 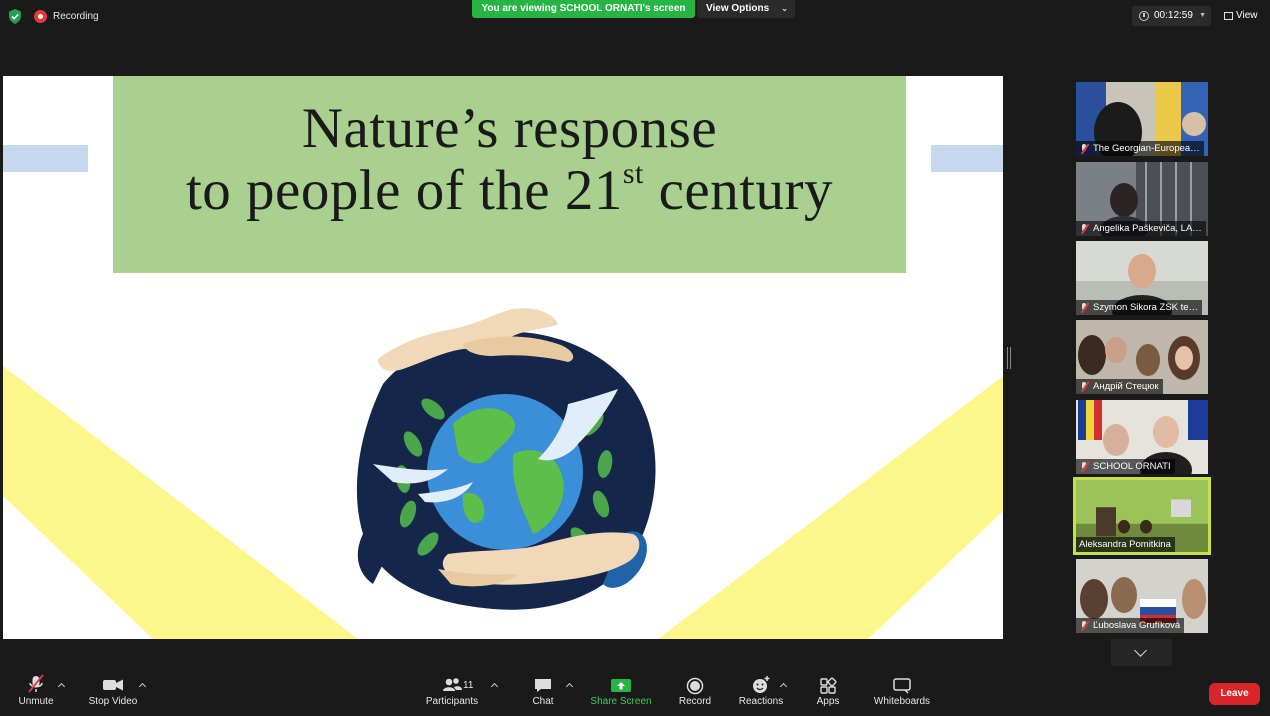 I want to click on chat-button: Chat, so click(x=543, y=688).